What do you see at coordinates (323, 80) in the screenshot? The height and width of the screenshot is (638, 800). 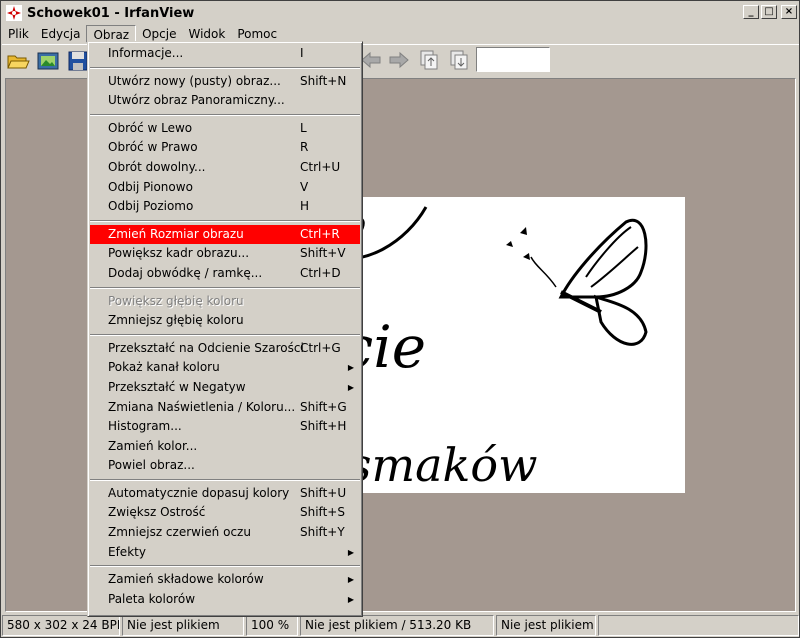 I see `menu-item-shortcut: Shift+N` at bounding box center [323, 80].